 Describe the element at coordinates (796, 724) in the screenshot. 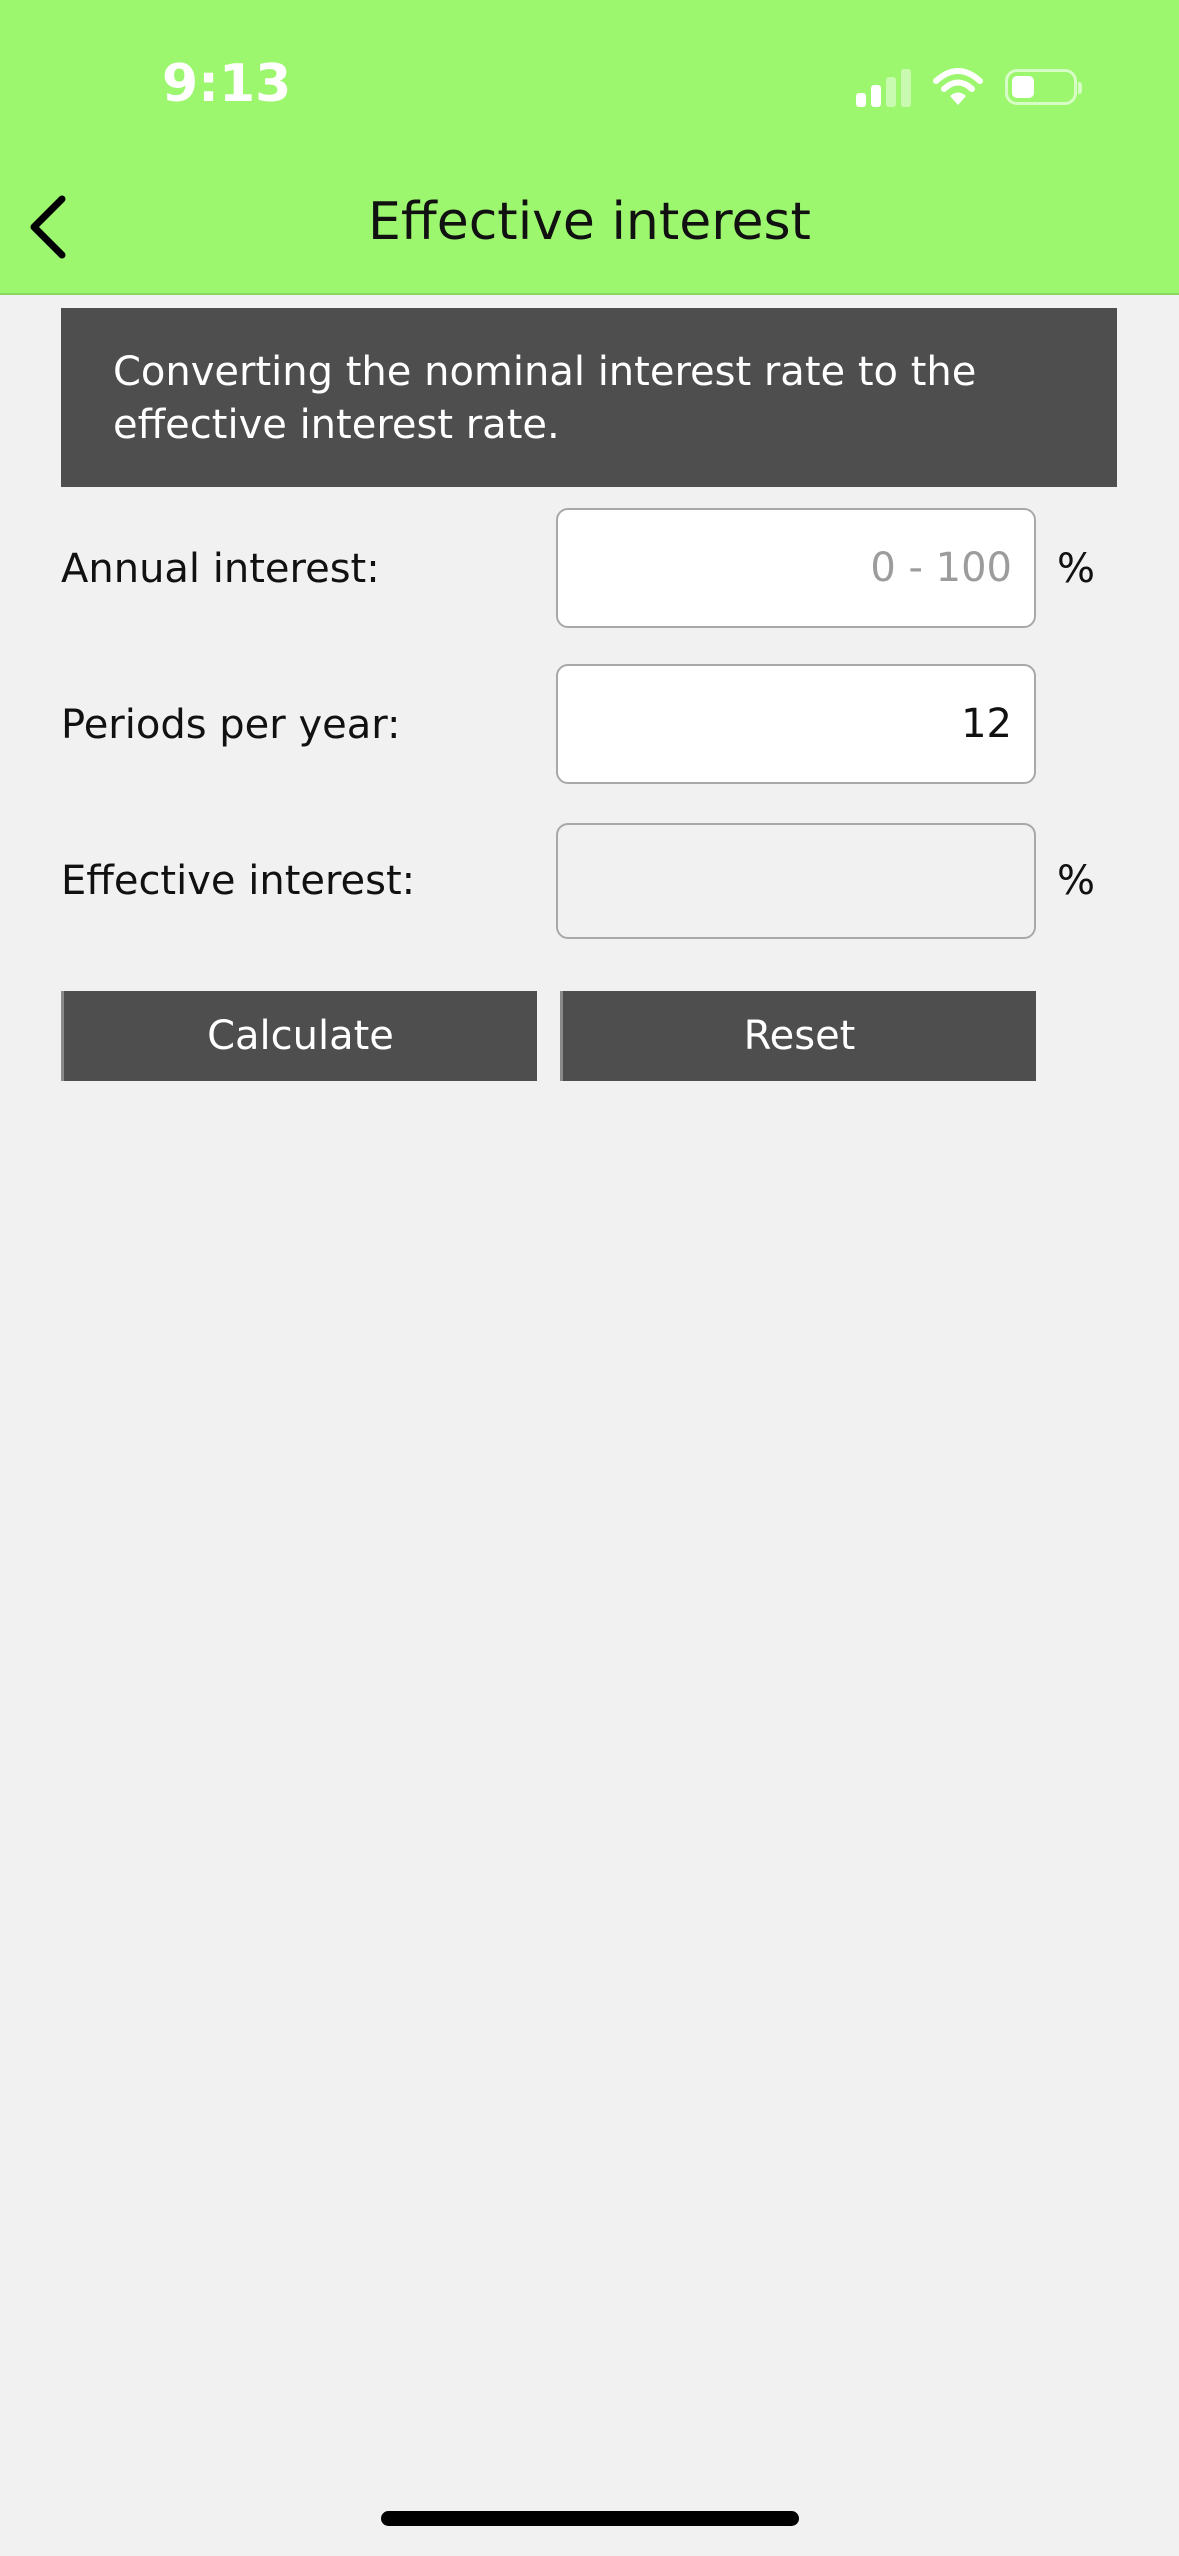

I see `periods-per-year-input` at that location.